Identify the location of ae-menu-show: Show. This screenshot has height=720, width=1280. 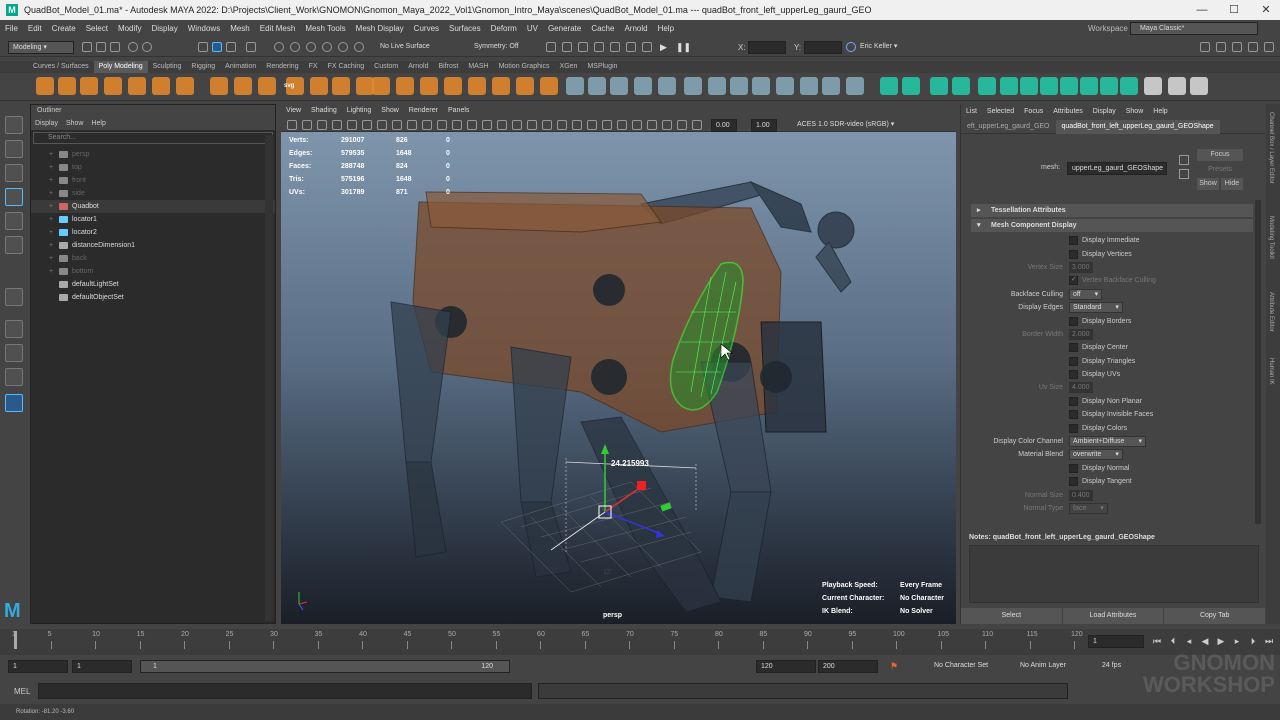
(1135, 112).